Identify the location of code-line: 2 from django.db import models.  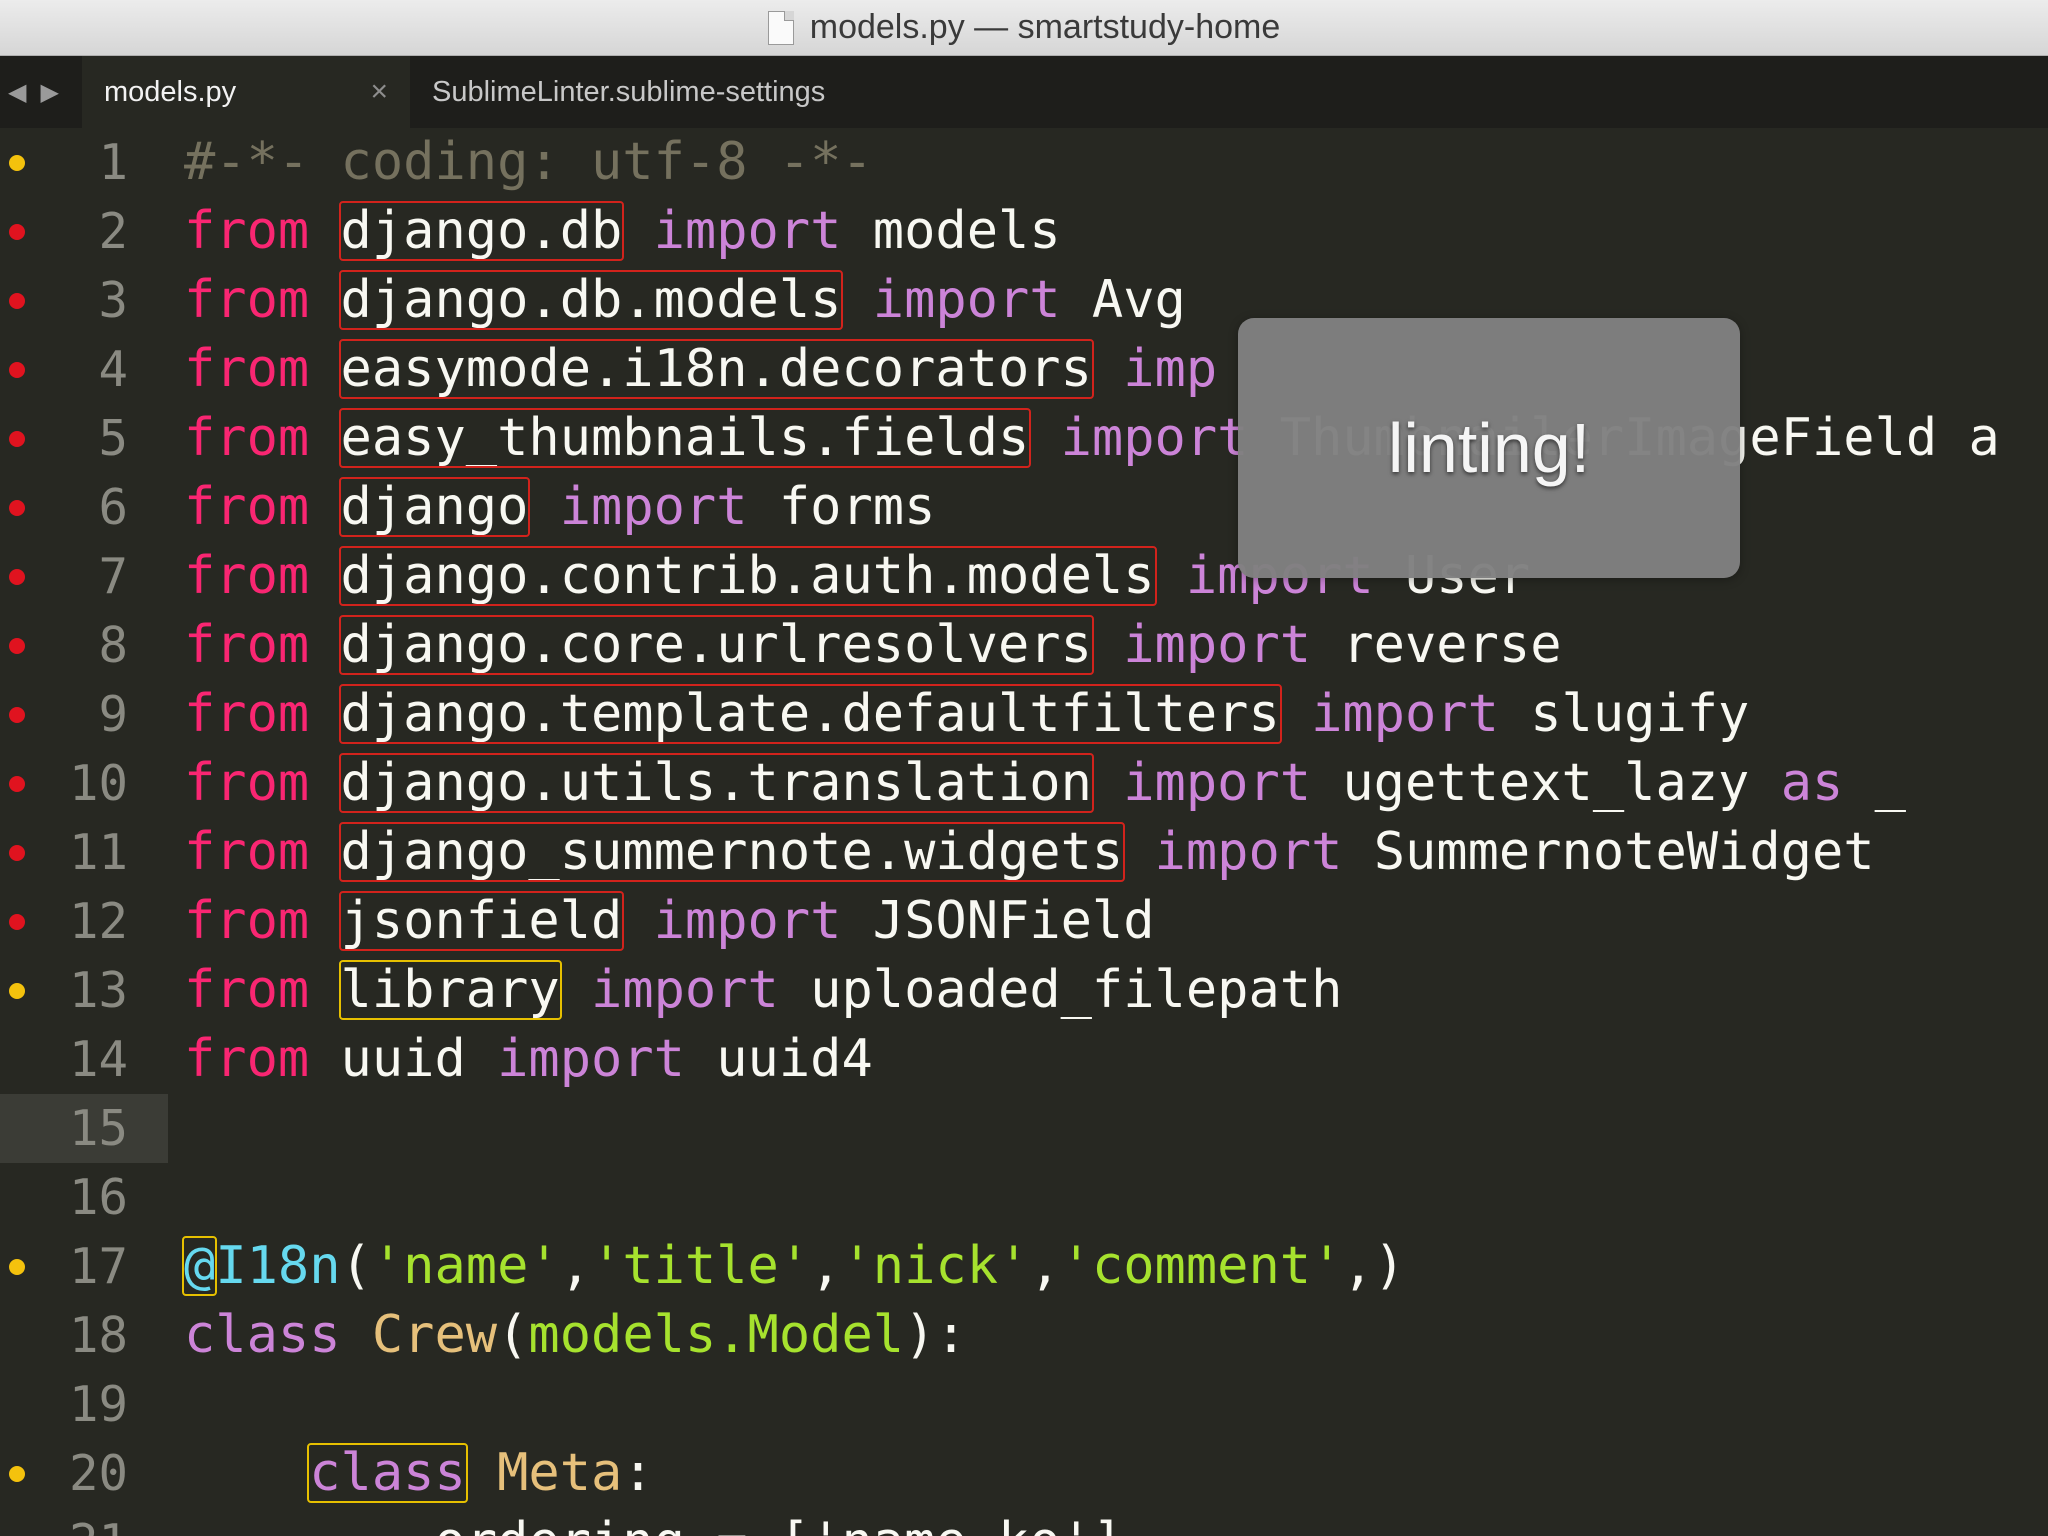
(1024, 231).